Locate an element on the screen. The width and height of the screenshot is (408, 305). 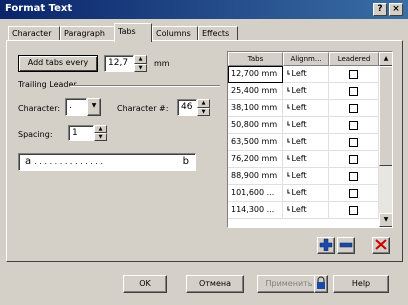
tab-position-cell: 76,200 mm is located at coordinates (255, 159).